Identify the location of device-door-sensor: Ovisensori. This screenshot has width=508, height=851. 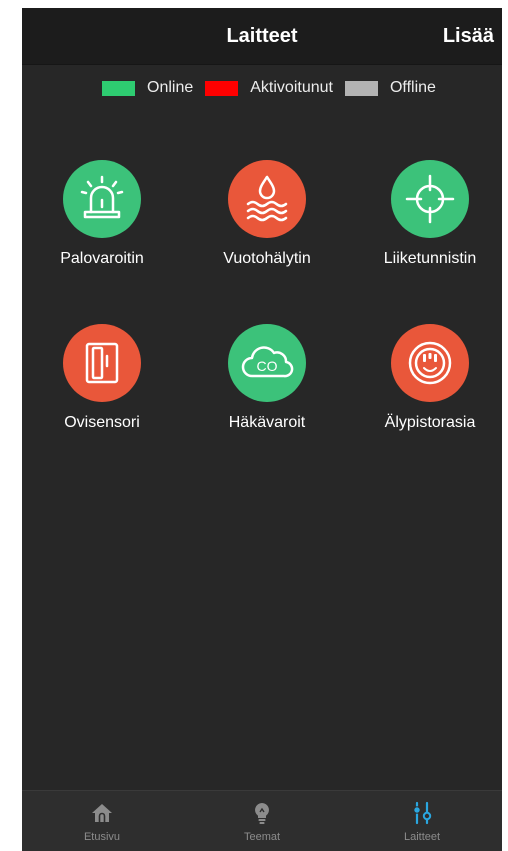
(102, 384).